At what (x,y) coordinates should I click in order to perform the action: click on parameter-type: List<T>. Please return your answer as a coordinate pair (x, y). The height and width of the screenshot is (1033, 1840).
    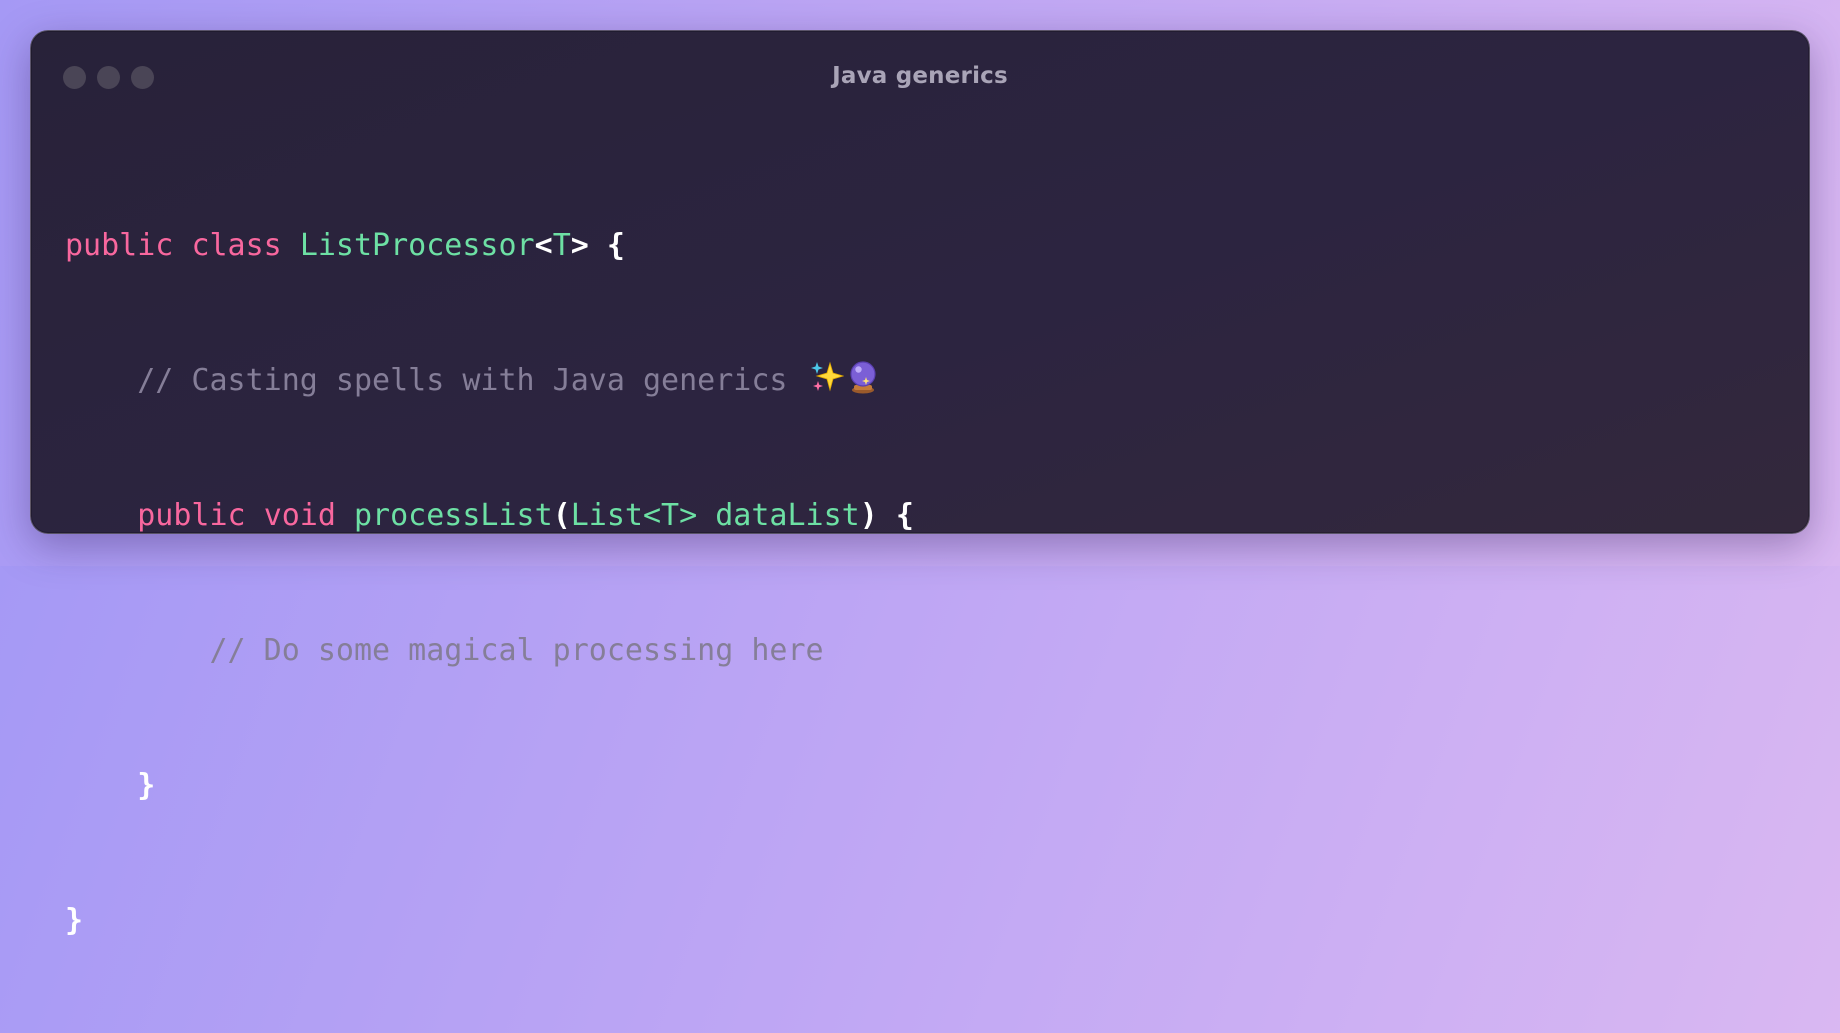
    Looking at the image, I should click on (634, 515).